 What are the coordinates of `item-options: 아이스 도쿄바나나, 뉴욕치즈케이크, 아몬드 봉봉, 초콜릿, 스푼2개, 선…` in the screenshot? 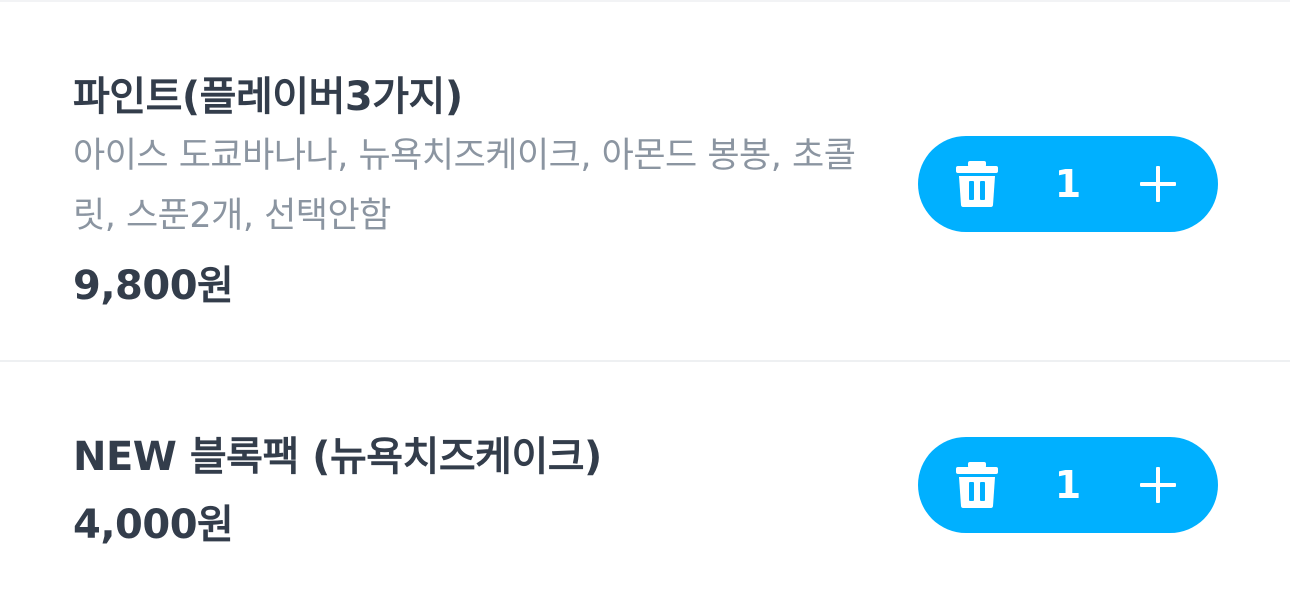 It's located at (464, 186).